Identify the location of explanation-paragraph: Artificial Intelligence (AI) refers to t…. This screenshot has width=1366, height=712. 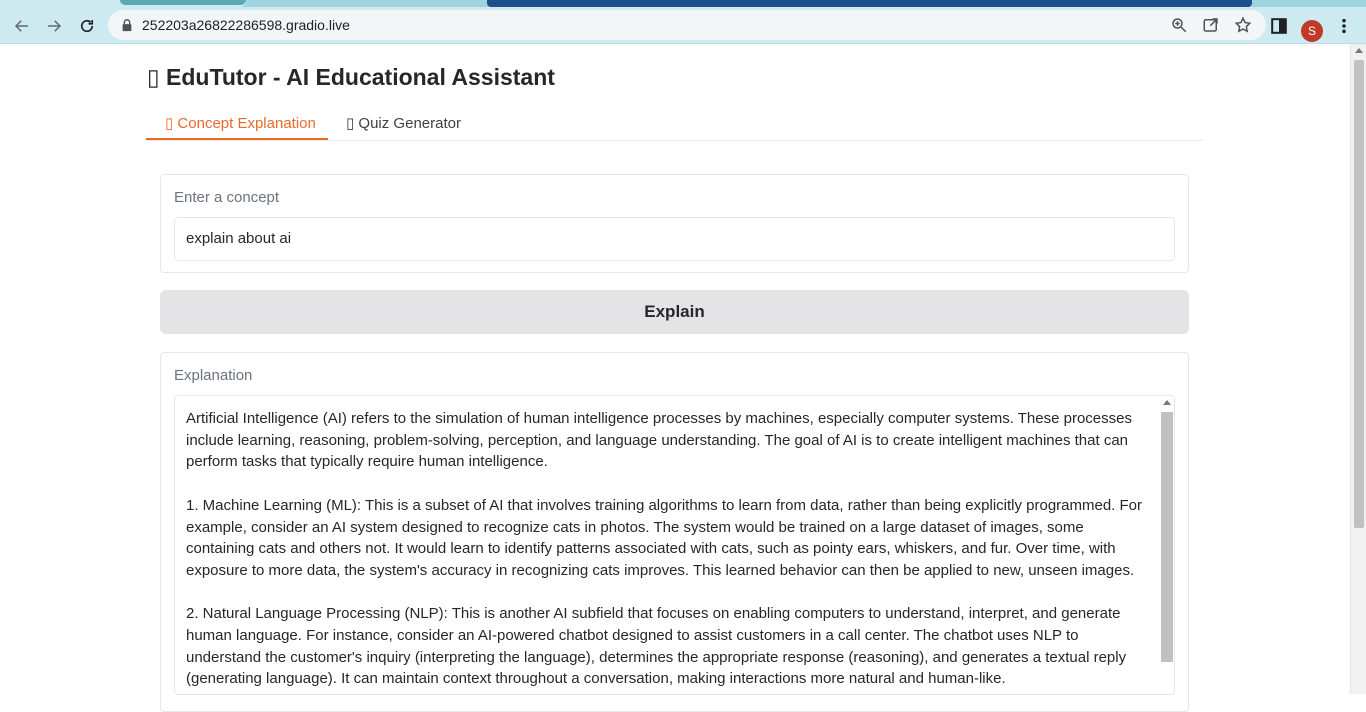
(659, 440).